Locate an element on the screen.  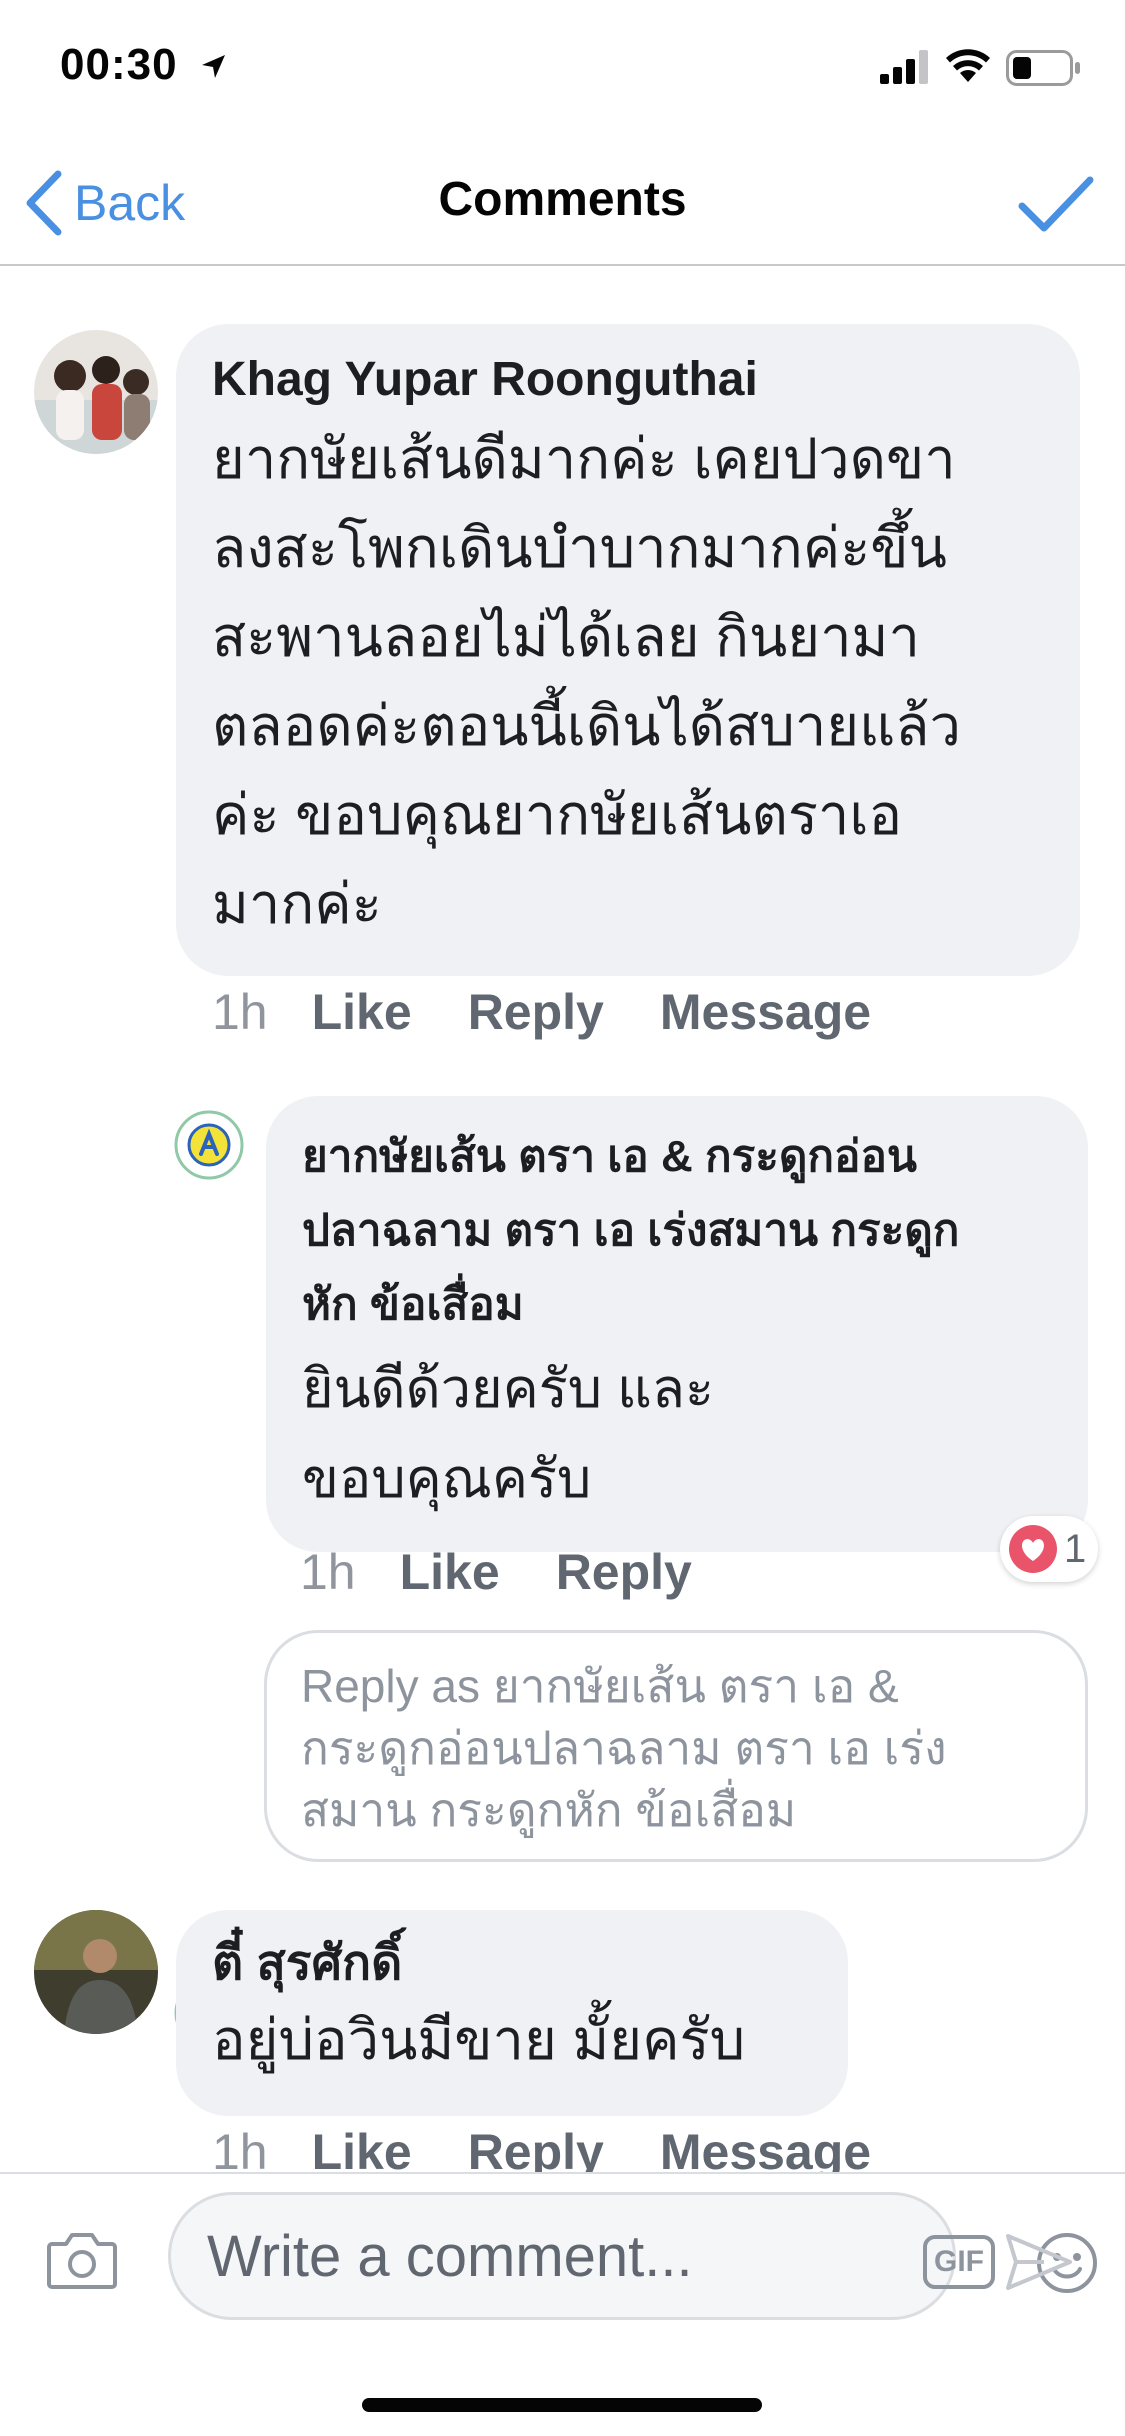
checkmark-icon is located at coordinates (1056, 205).